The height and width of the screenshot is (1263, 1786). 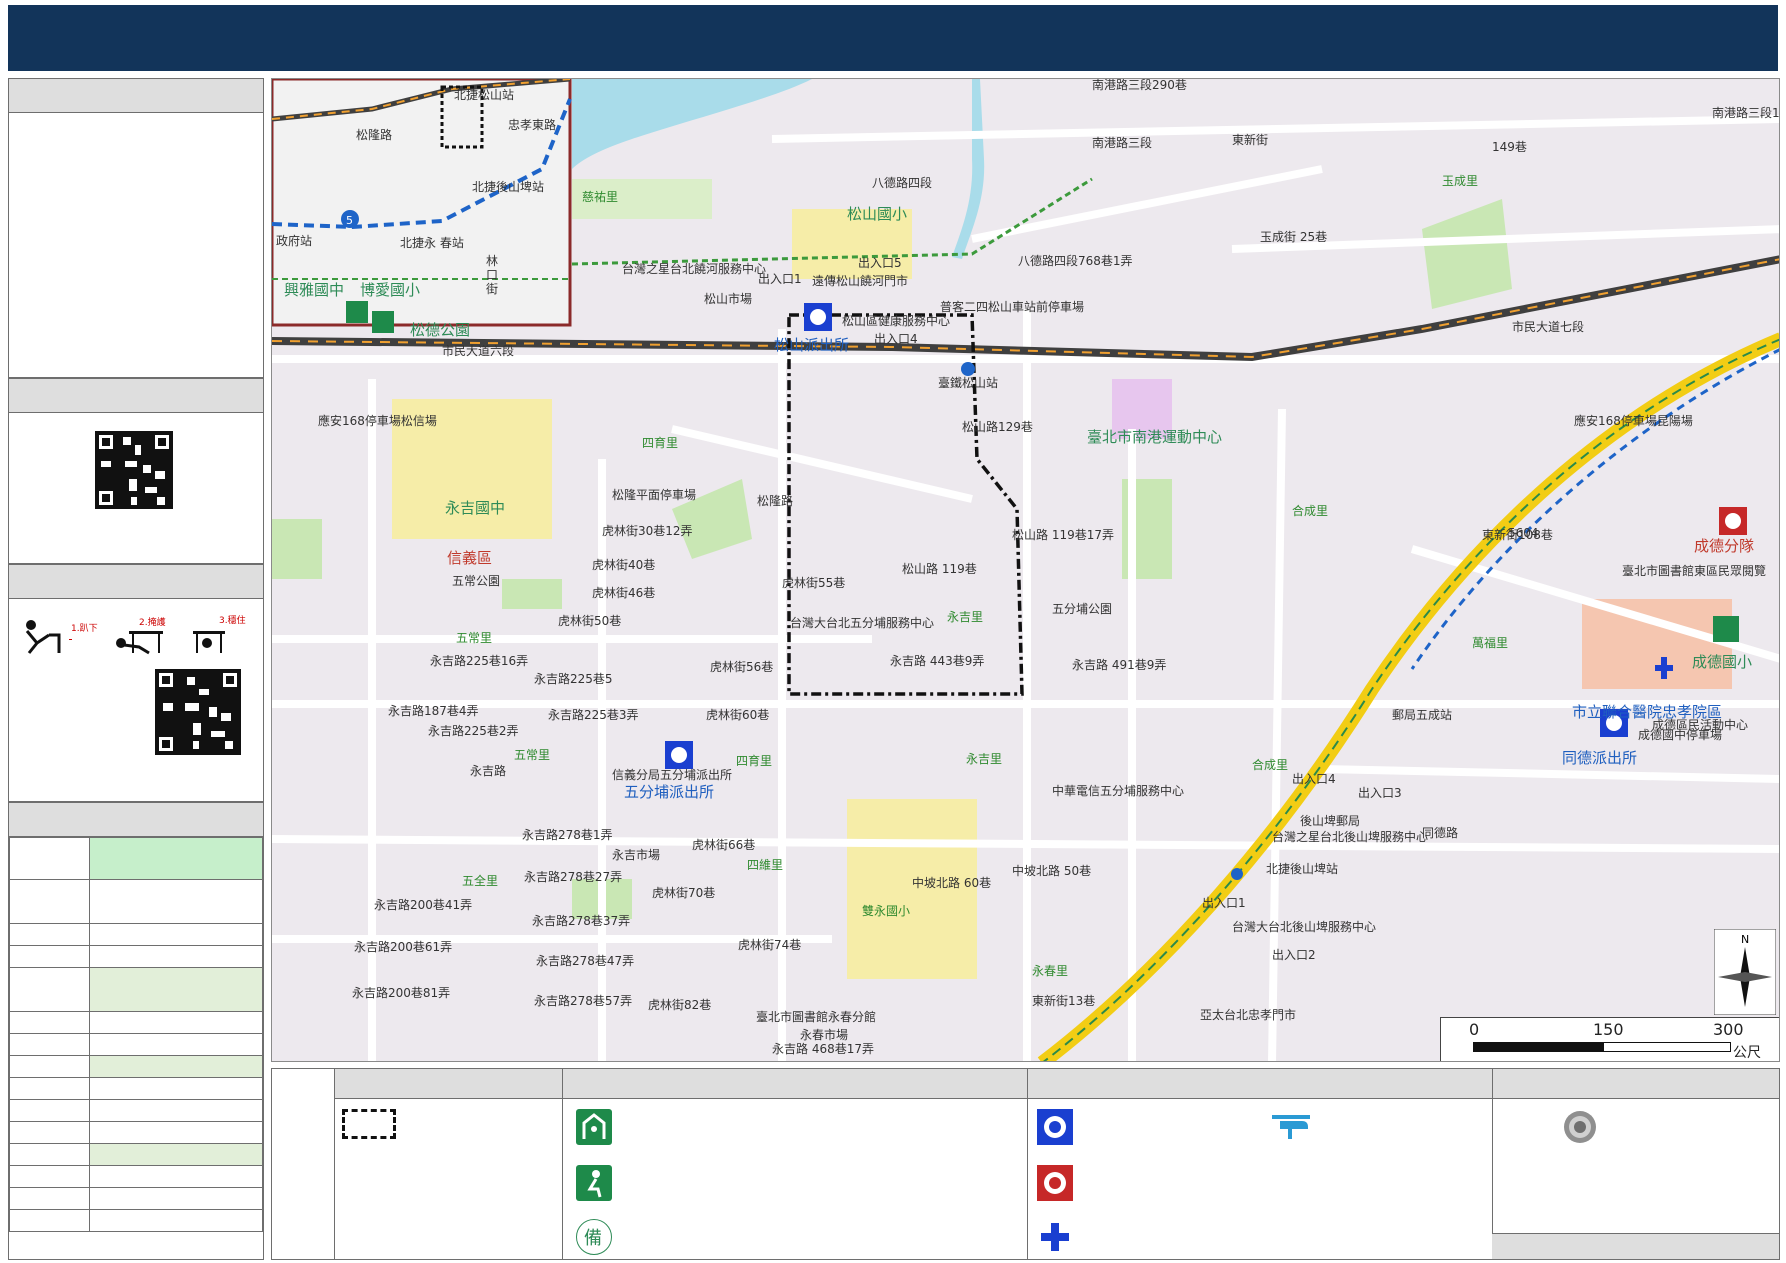 What do you see at coordinates (737, 715) in the screenshot?
I see `road-label: 虎林街60巷` at bounding box center [737, 715].